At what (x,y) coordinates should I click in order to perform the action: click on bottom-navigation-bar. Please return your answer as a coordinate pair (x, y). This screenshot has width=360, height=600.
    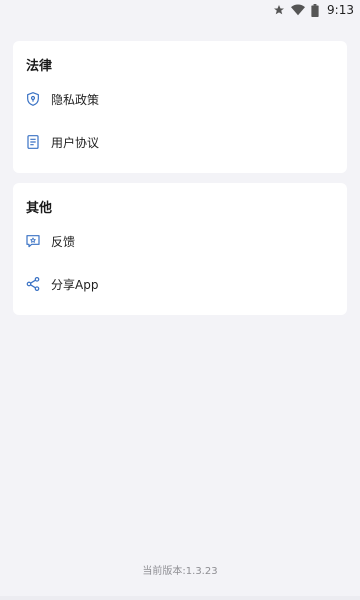
    Looking at the image, I should click on (180, 598).